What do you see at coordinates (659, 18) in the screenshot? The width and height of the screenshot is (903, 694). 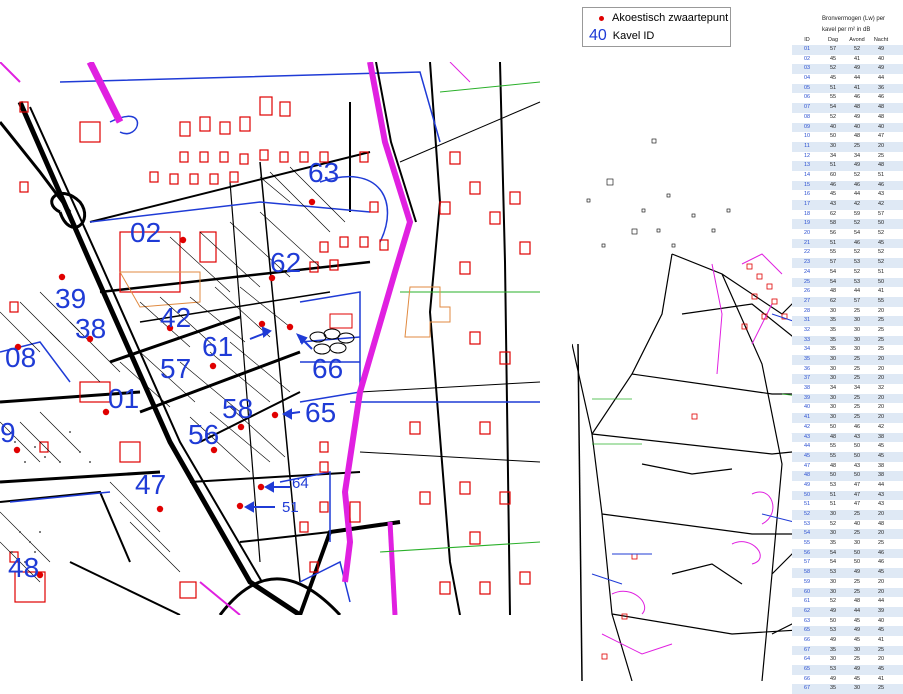 I see `legend-point-row: Akoestisch zwaartepunt` at bounding box center [659, 18].